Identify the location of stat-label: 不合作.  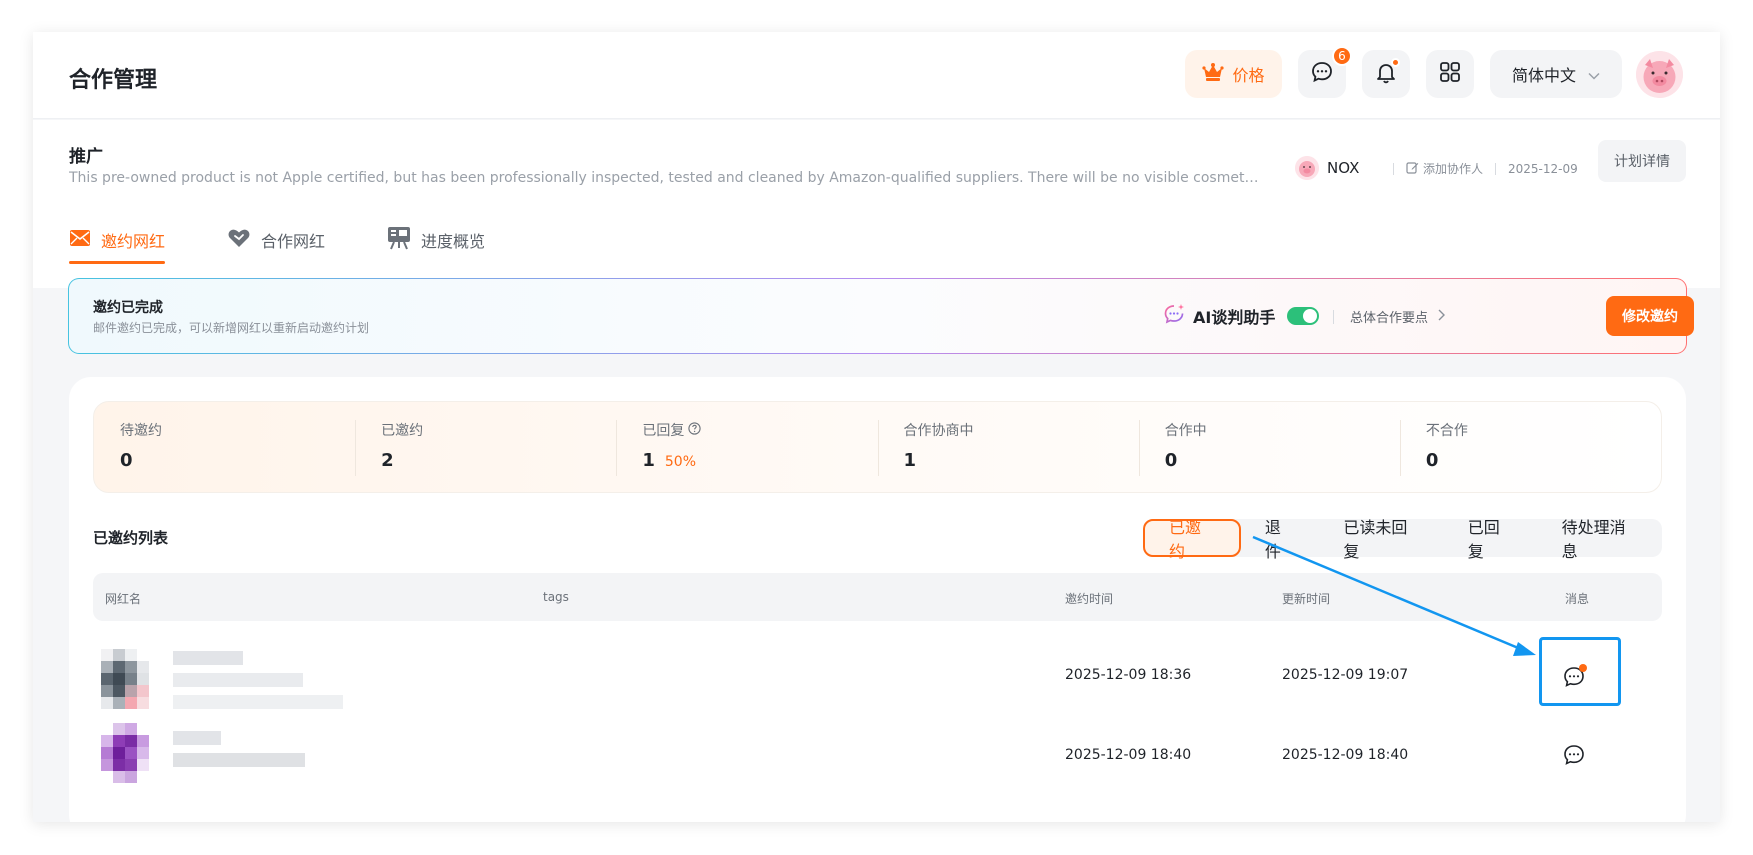
(1446, 431).